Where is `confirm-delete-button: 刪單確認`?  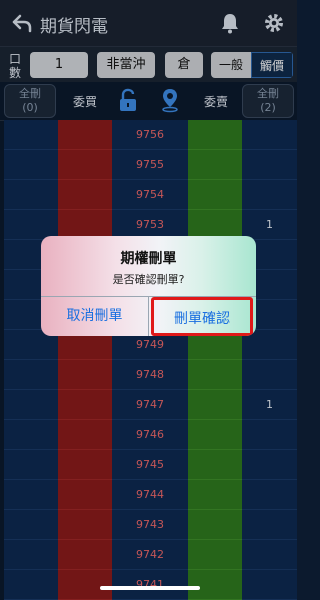
confirm-delete-button: 刪單確認 is located at coordinates (202, 316).